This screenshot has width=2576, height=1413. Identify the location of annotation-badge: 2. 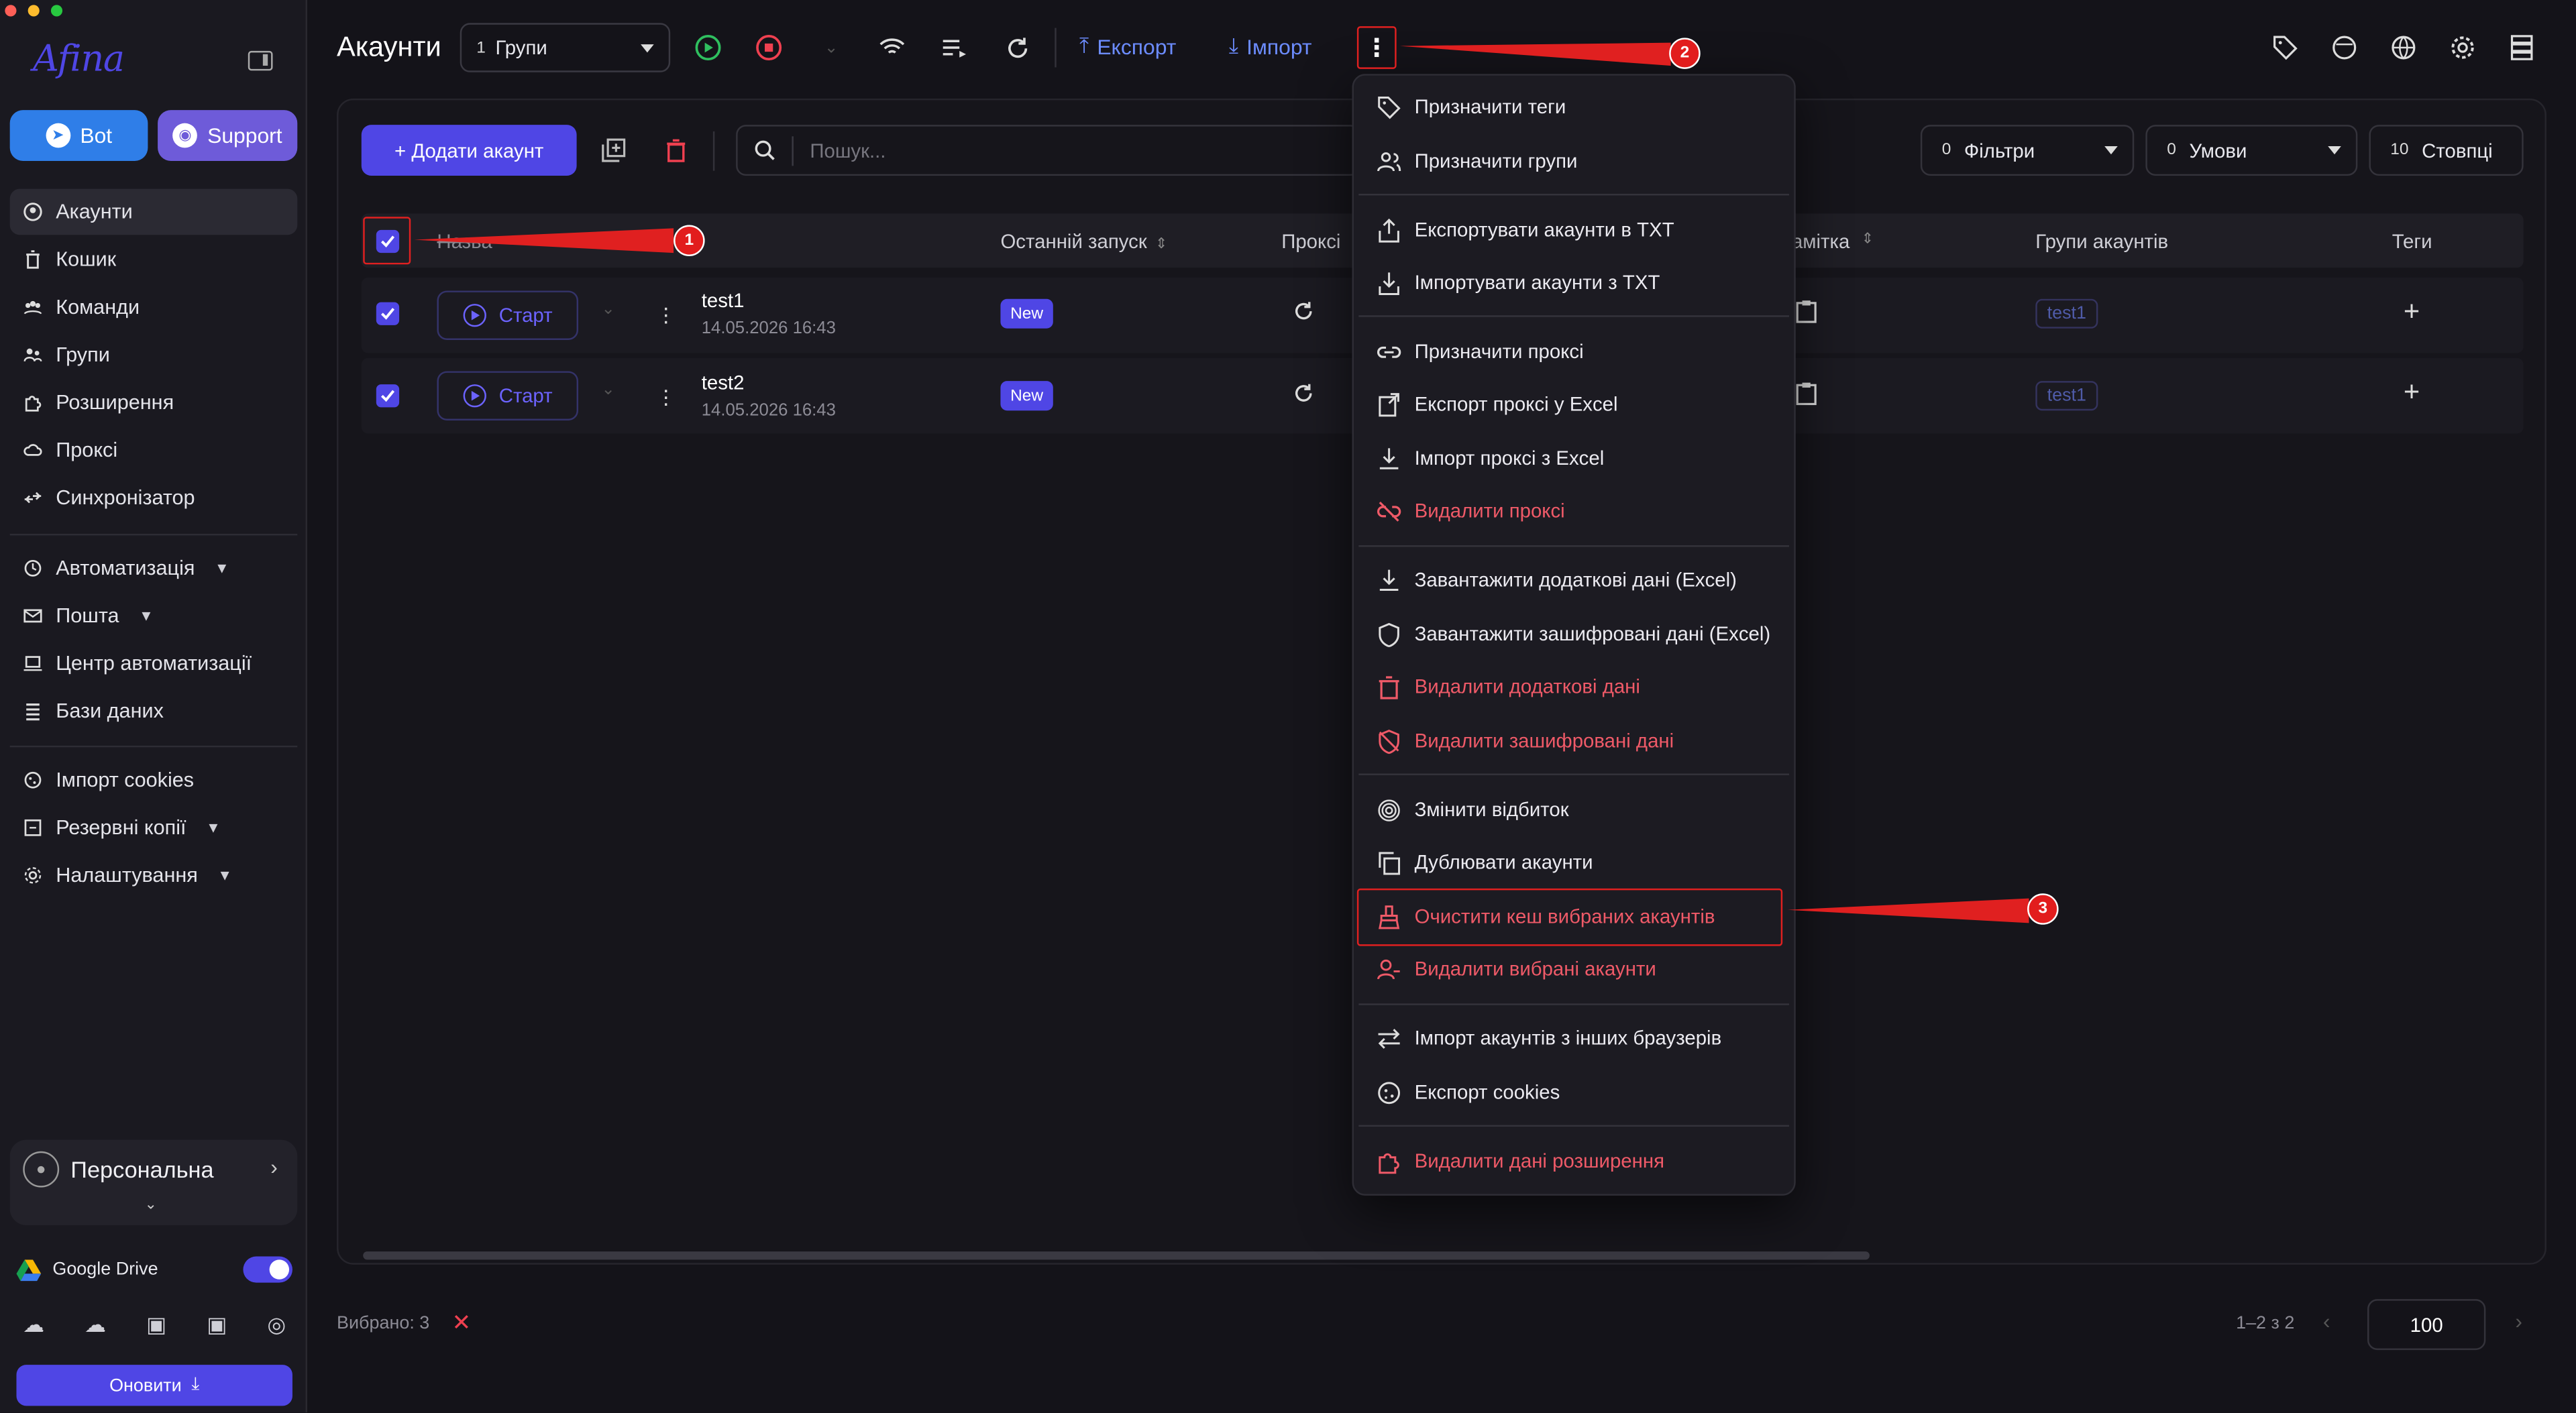
(1685, 53).